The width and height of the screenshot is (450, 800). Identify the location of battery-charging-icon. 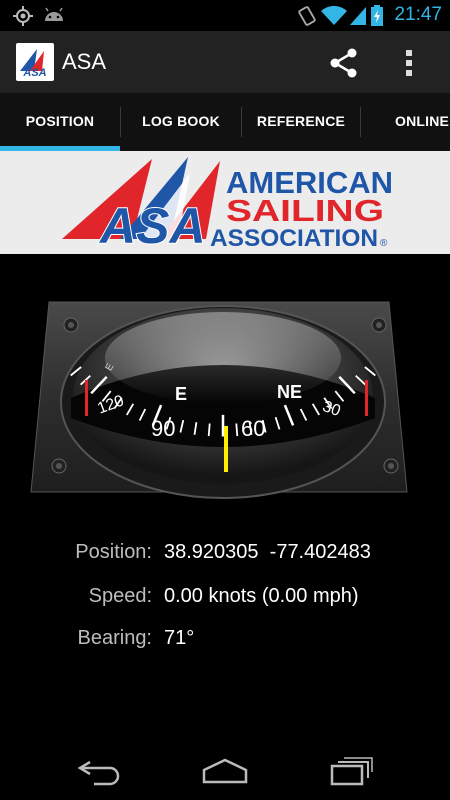
(377, 18).